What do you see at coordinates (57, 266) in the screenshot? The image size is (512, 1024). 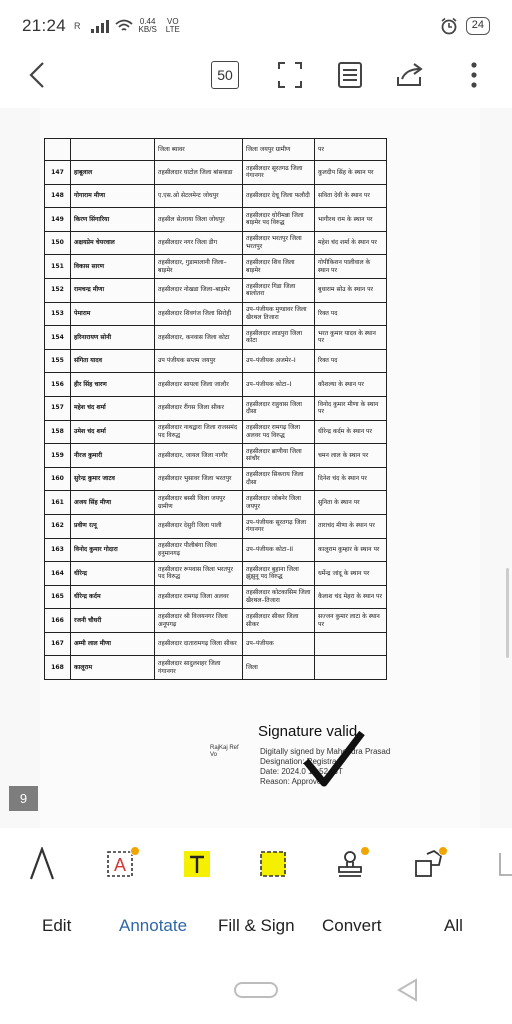 I see `table-cell-num: 151` at bounding box center [57, 266].